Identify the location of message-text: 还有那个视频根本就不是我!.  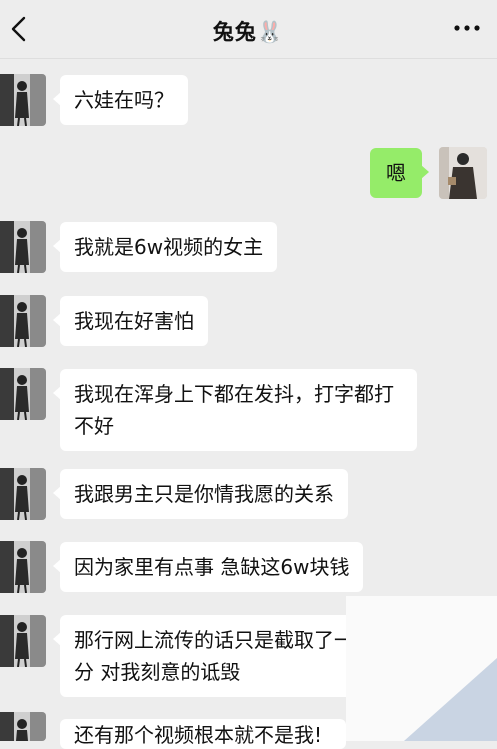
(198, 735).